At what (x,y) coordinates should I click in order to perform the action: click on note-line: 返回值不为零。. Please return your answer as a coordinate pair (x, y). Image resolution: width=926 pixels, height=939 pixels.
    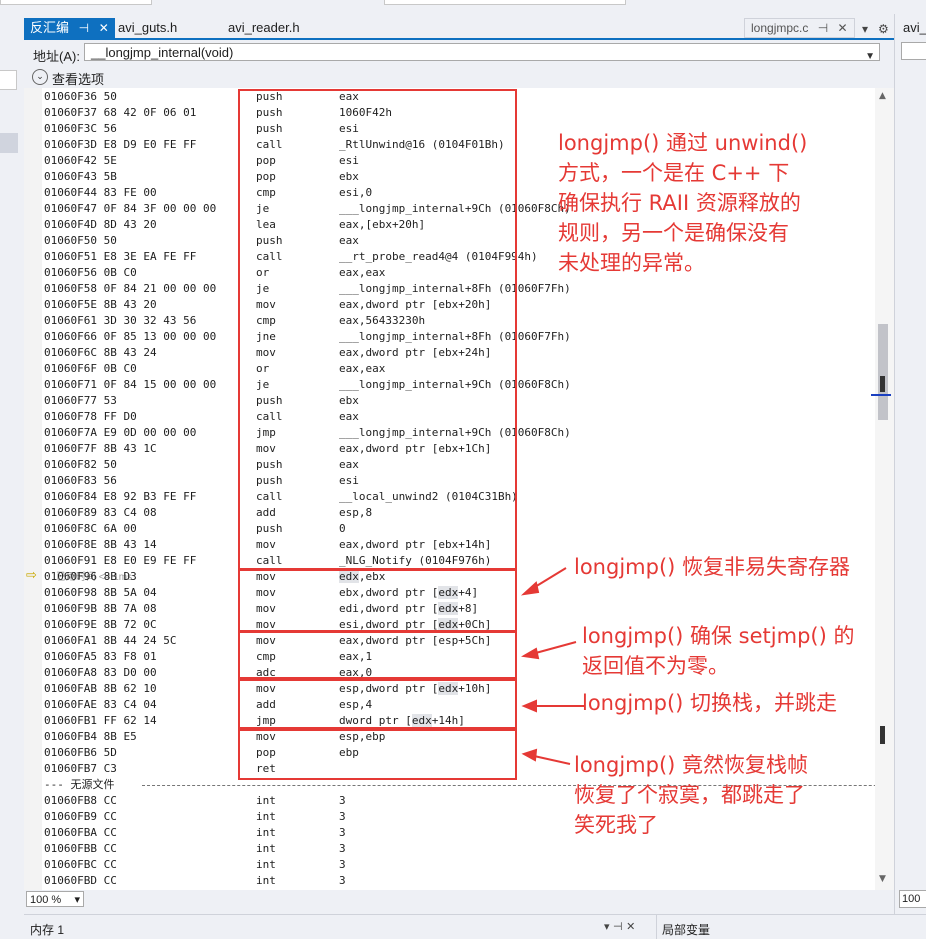
    Looking at the image, I should click on (655, 666).